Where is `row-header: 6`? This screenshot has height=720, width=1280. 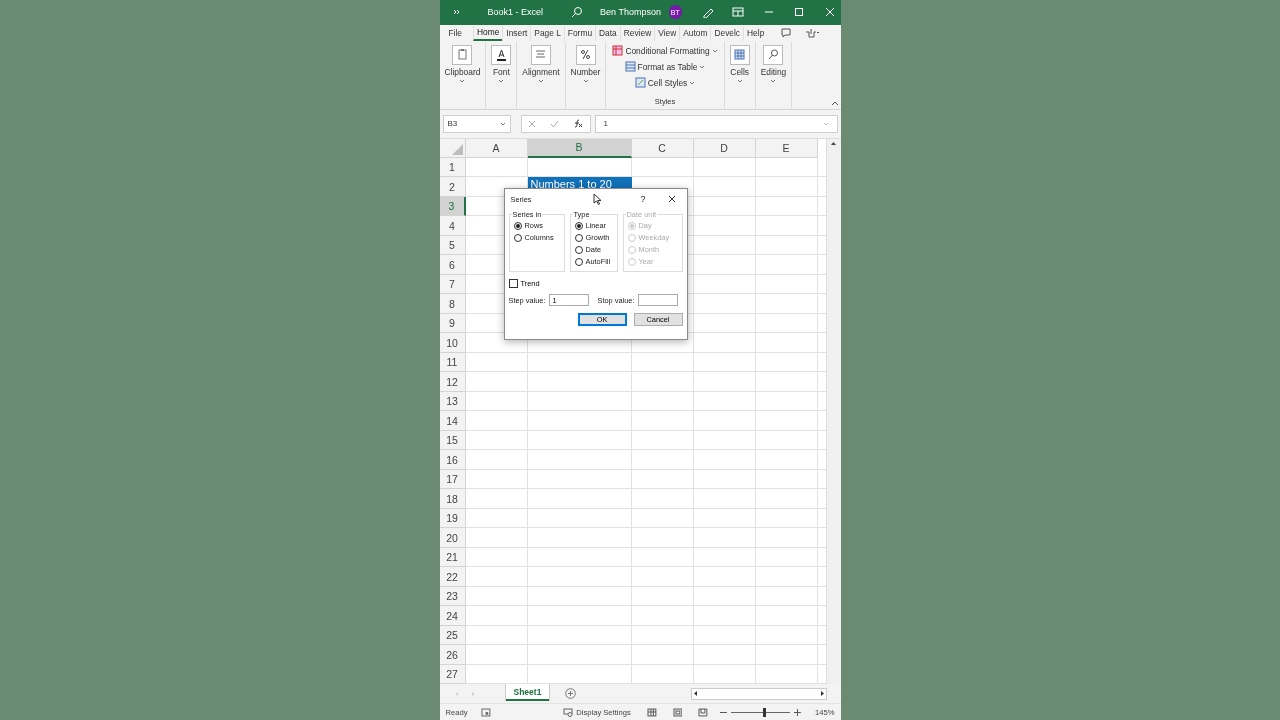 row-header: 6 is located at coordinates (452, 265).